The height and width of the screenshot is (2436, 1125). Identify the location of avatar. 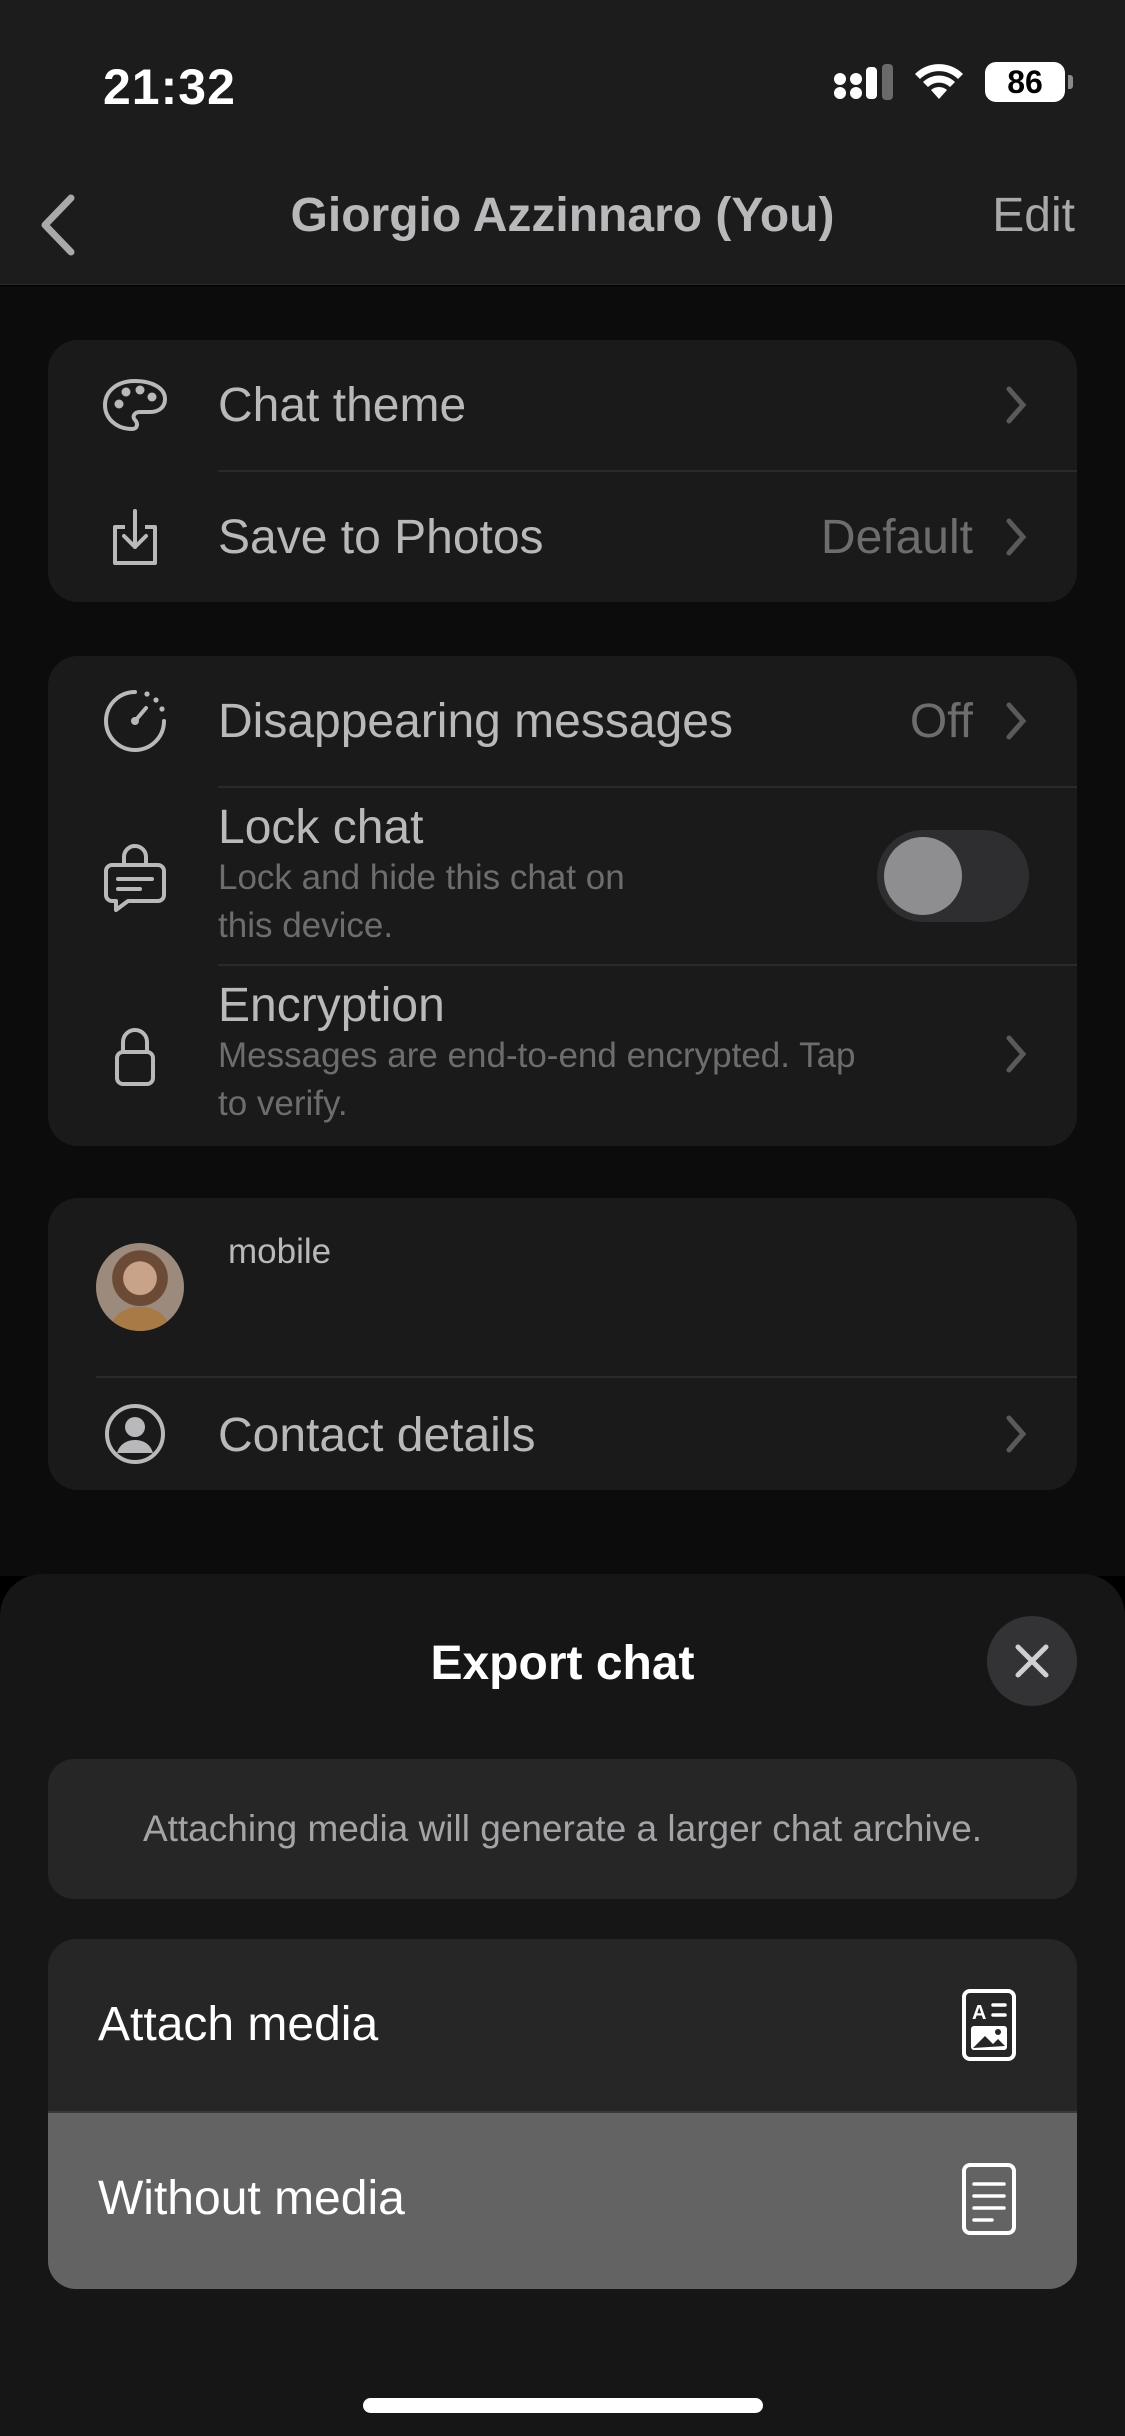
(140, 1287).